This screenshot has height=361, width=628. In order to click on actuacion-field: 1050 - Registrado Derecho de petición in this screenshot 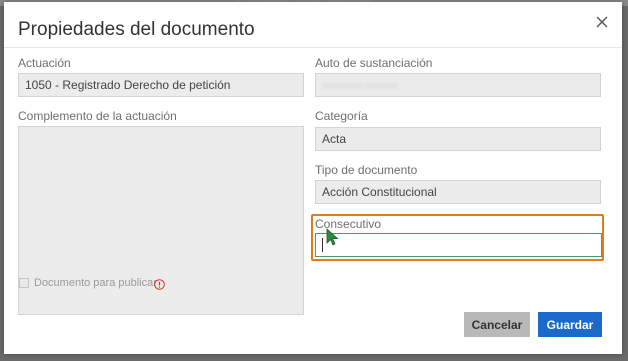, I will do `click(161, 85)`.